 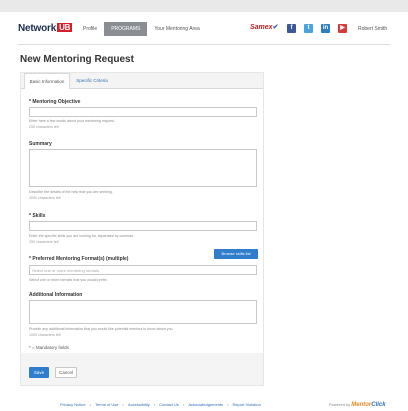 What do you see at coordinates (176, 29) in the screenshot?
I see `nav-tab-mentoring-area: Your Mentoring Area` at bounding box center [176, 29].